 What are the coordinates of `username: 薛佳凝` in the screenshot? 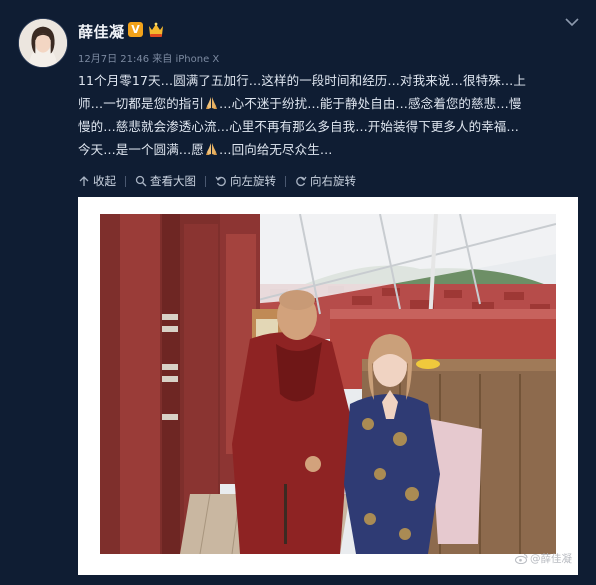 It's located at (101, 31).